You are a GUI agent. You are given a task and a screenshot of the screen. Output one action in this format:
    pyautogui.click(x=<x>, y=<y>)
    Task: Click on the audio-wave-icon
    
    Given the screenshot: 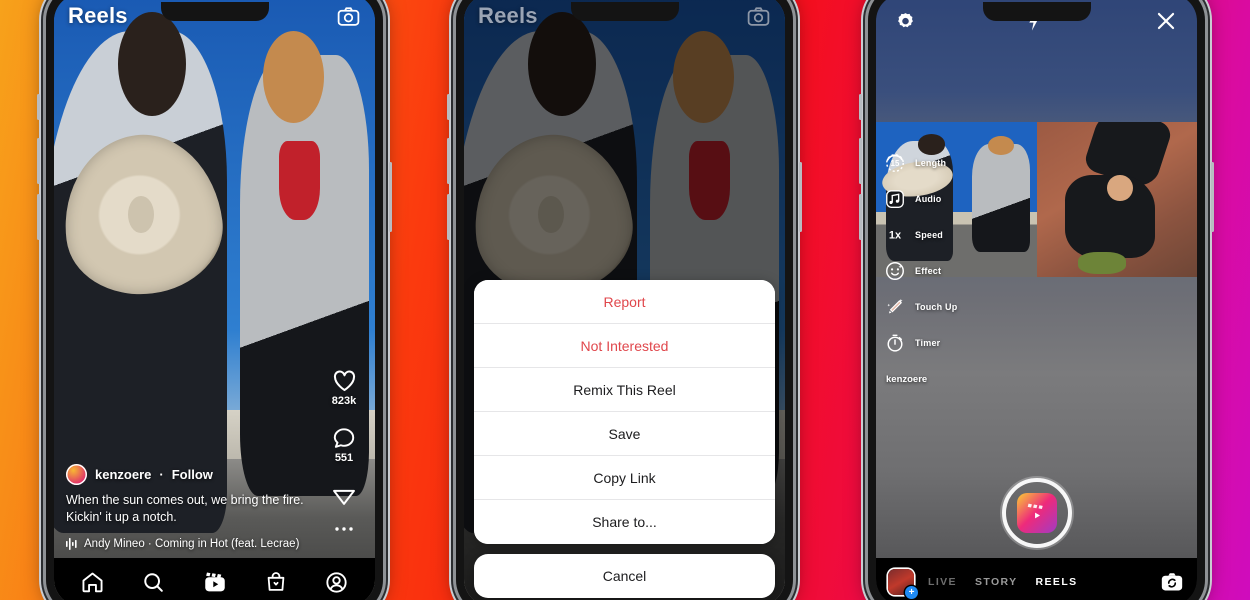 What is the action you would take?
    pyautogui.click(x=71, y=544)
    